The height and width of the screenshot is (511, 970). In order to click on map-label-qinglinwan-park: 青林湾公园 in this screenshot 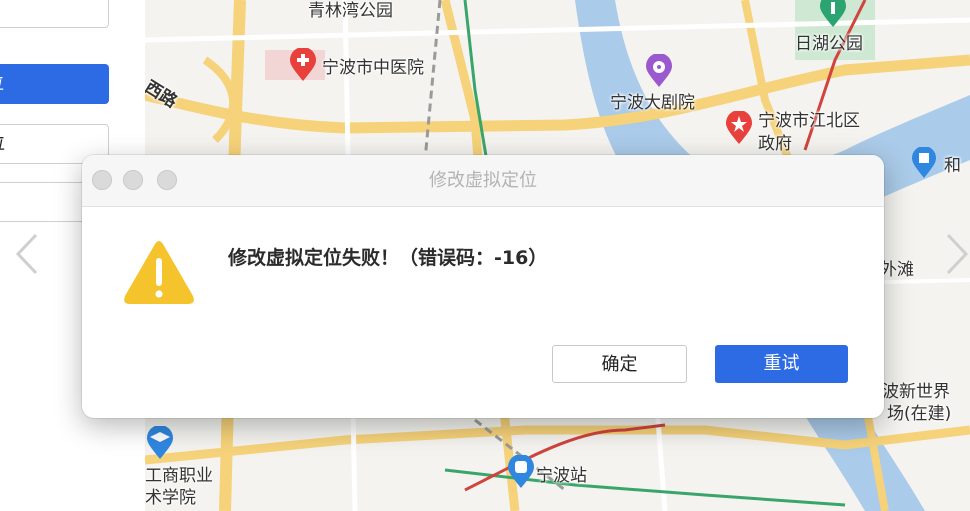, I will do `click(350, 11)`.